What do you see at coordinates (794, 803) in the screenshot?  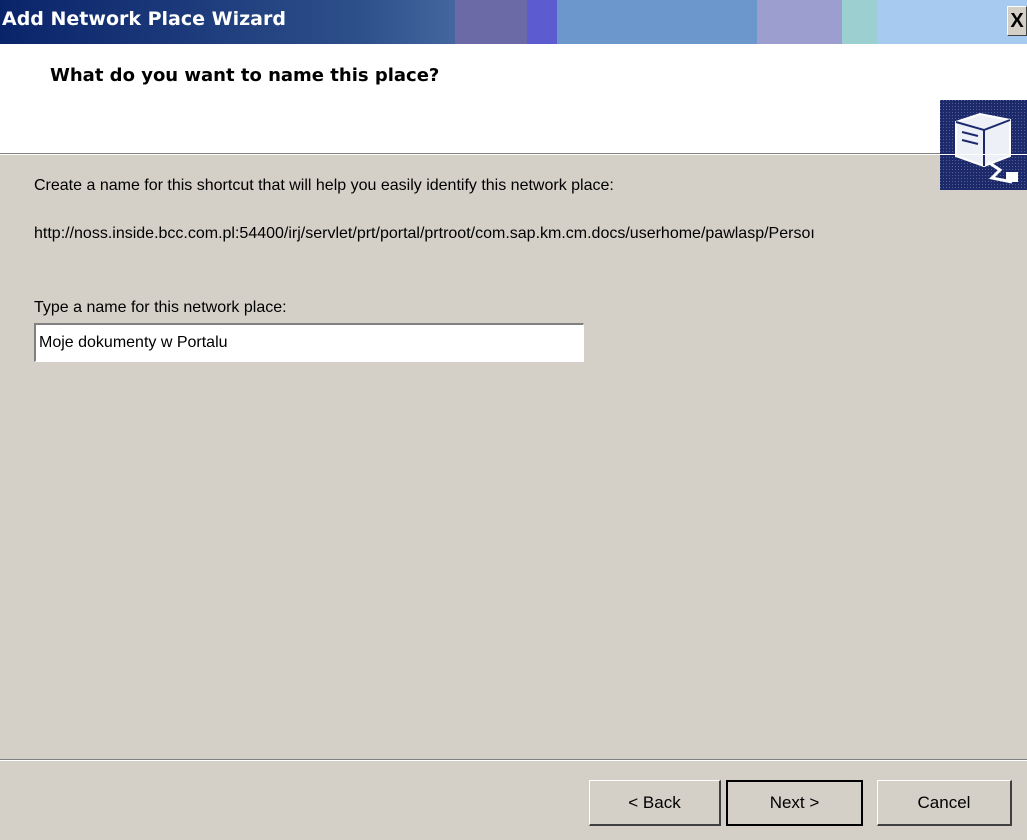 I see `next-button: Next >` at bounding box center [794, 803].